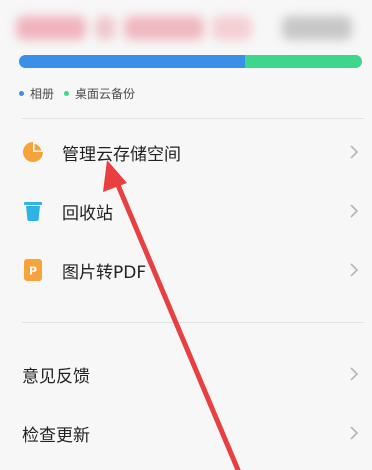  What do you see at coordinates (33, 152) in the screenshot?
I see `pie-chart-icon` at bounding box center [33, 152].